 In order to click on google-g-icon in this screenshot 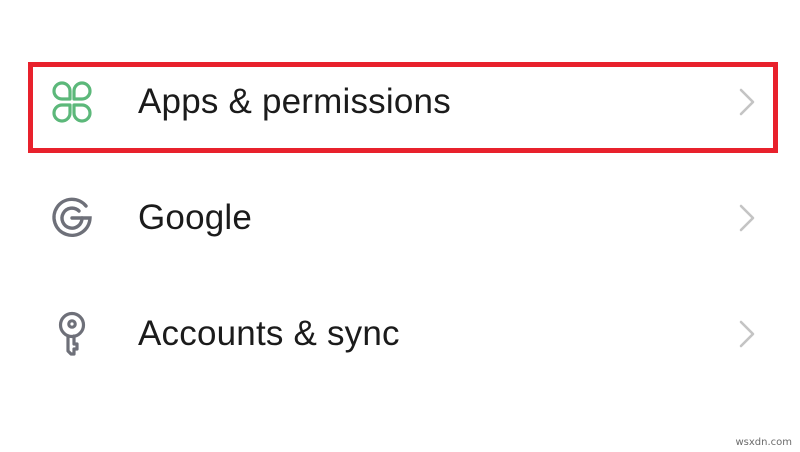, I will do `click(72, 217)`.